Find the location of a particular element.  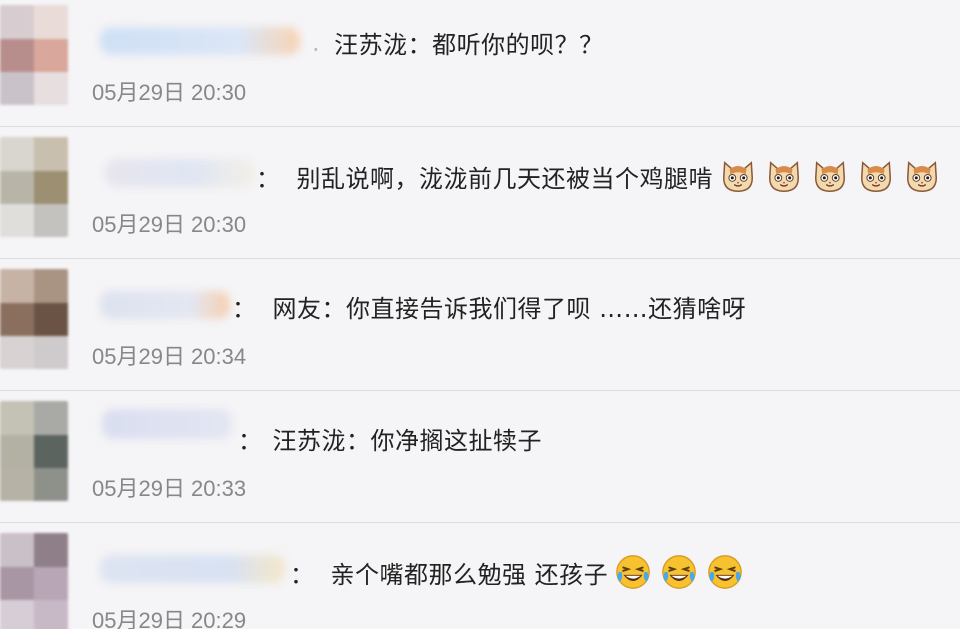

comment-text: ： 网友：你直接告诉我们得了呗 ……还猜啥呀 is located at coordinates (489, 309).